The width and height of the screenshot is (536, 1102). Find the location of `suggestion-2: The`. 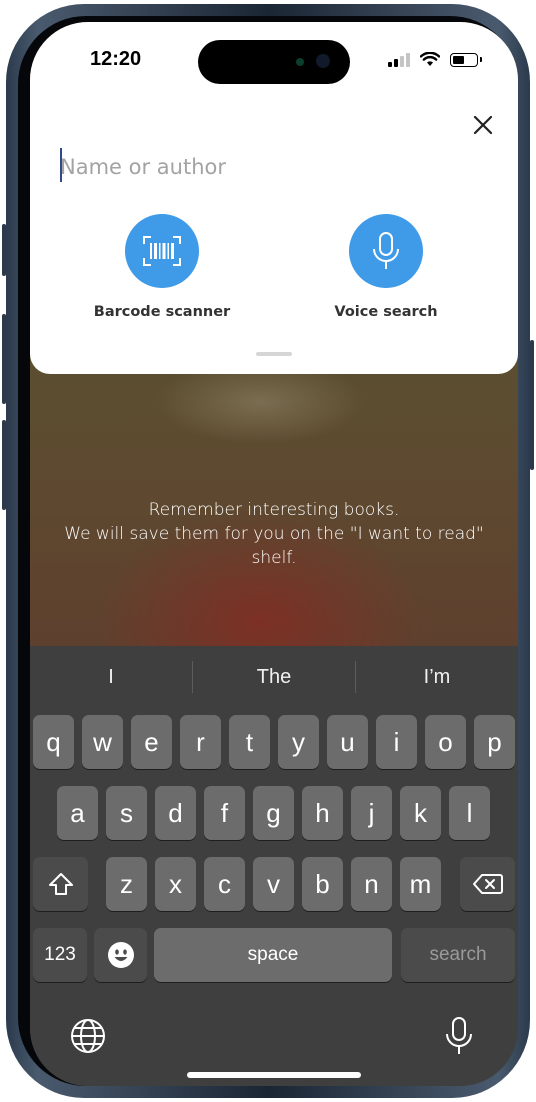

suggestion-2: The is located at coordinates (274, 677).